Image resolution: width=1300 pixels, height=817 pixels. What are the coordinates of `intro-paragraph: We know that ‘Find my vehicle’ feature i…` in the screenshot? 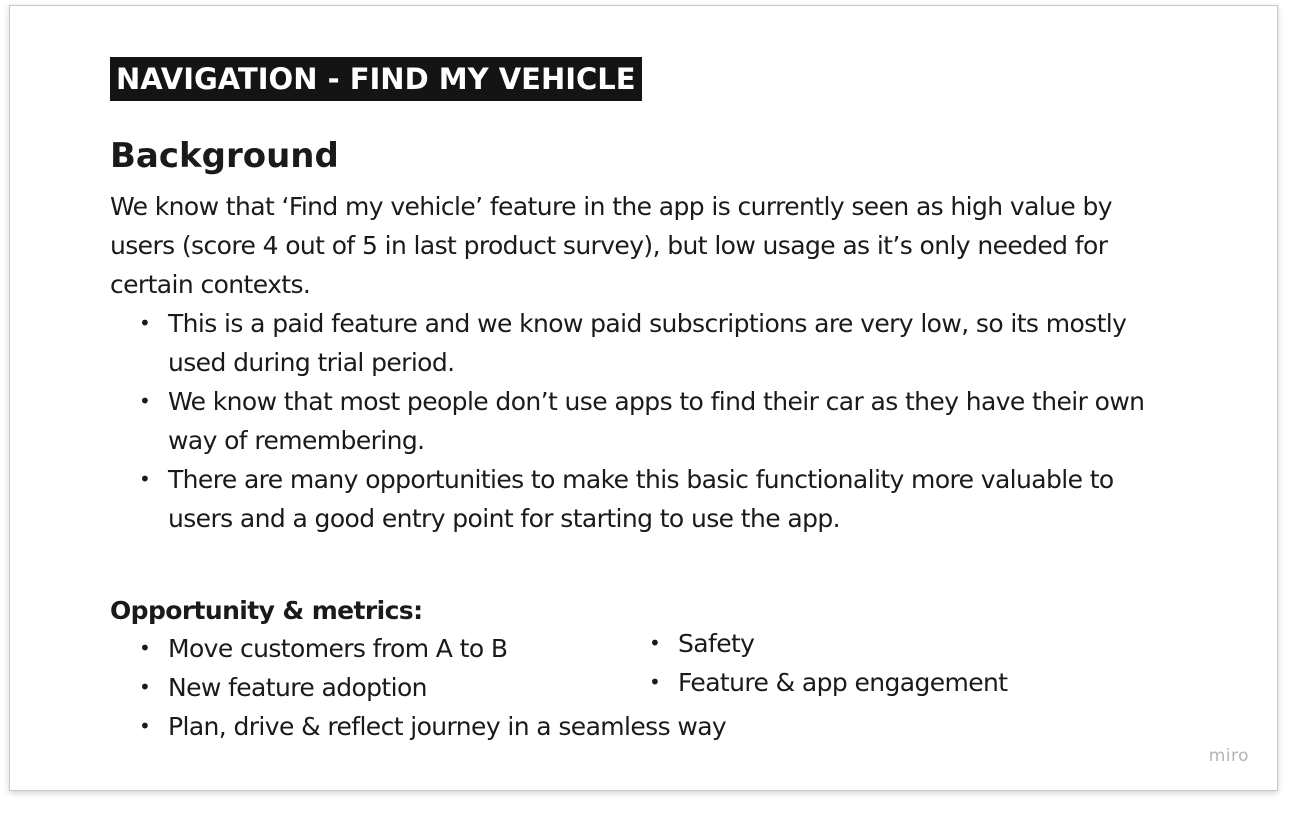 It's located at (611, 245).